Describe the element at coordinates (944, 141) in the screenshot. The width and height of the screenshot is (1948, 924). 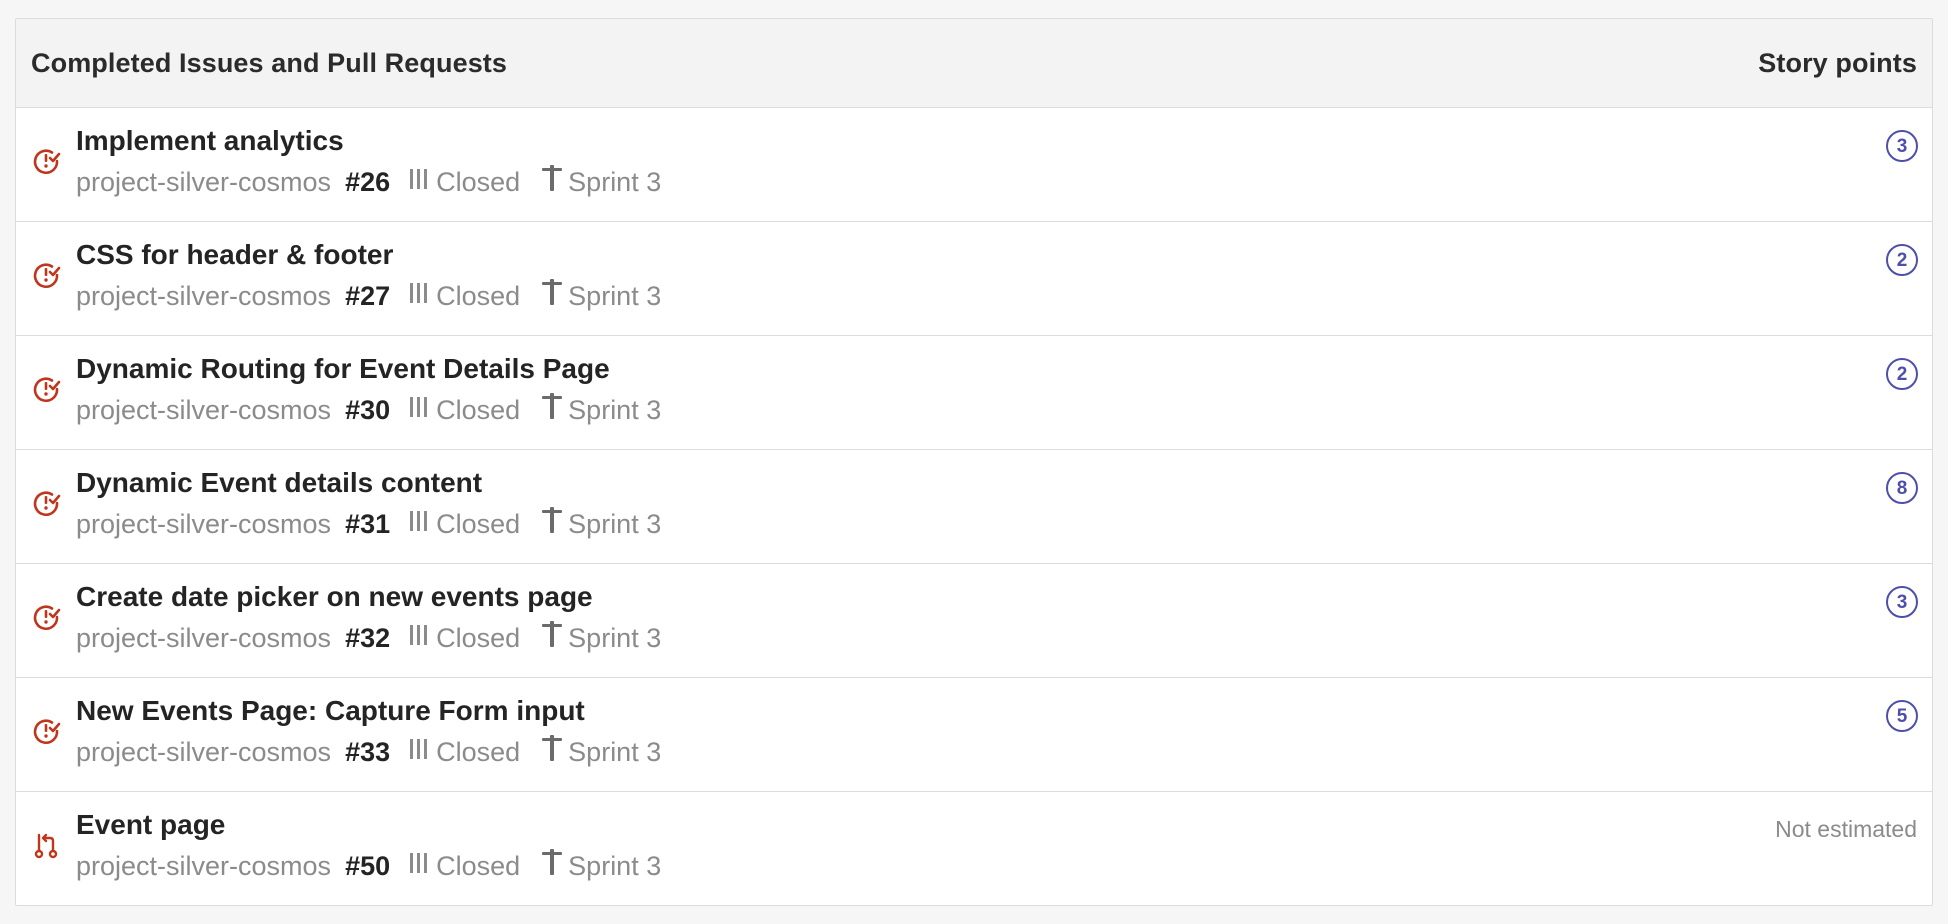
I see `issue-title: Implement analytics` at that location.